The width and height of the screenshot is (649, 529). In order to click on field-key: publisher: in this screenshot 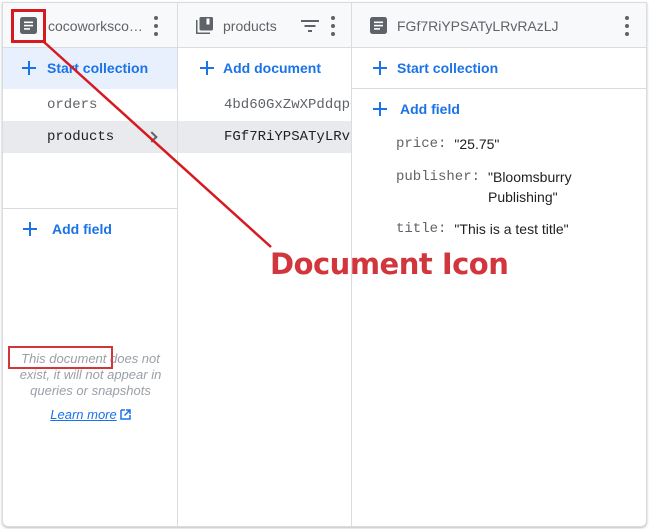, I will do `click(438, 177)`.